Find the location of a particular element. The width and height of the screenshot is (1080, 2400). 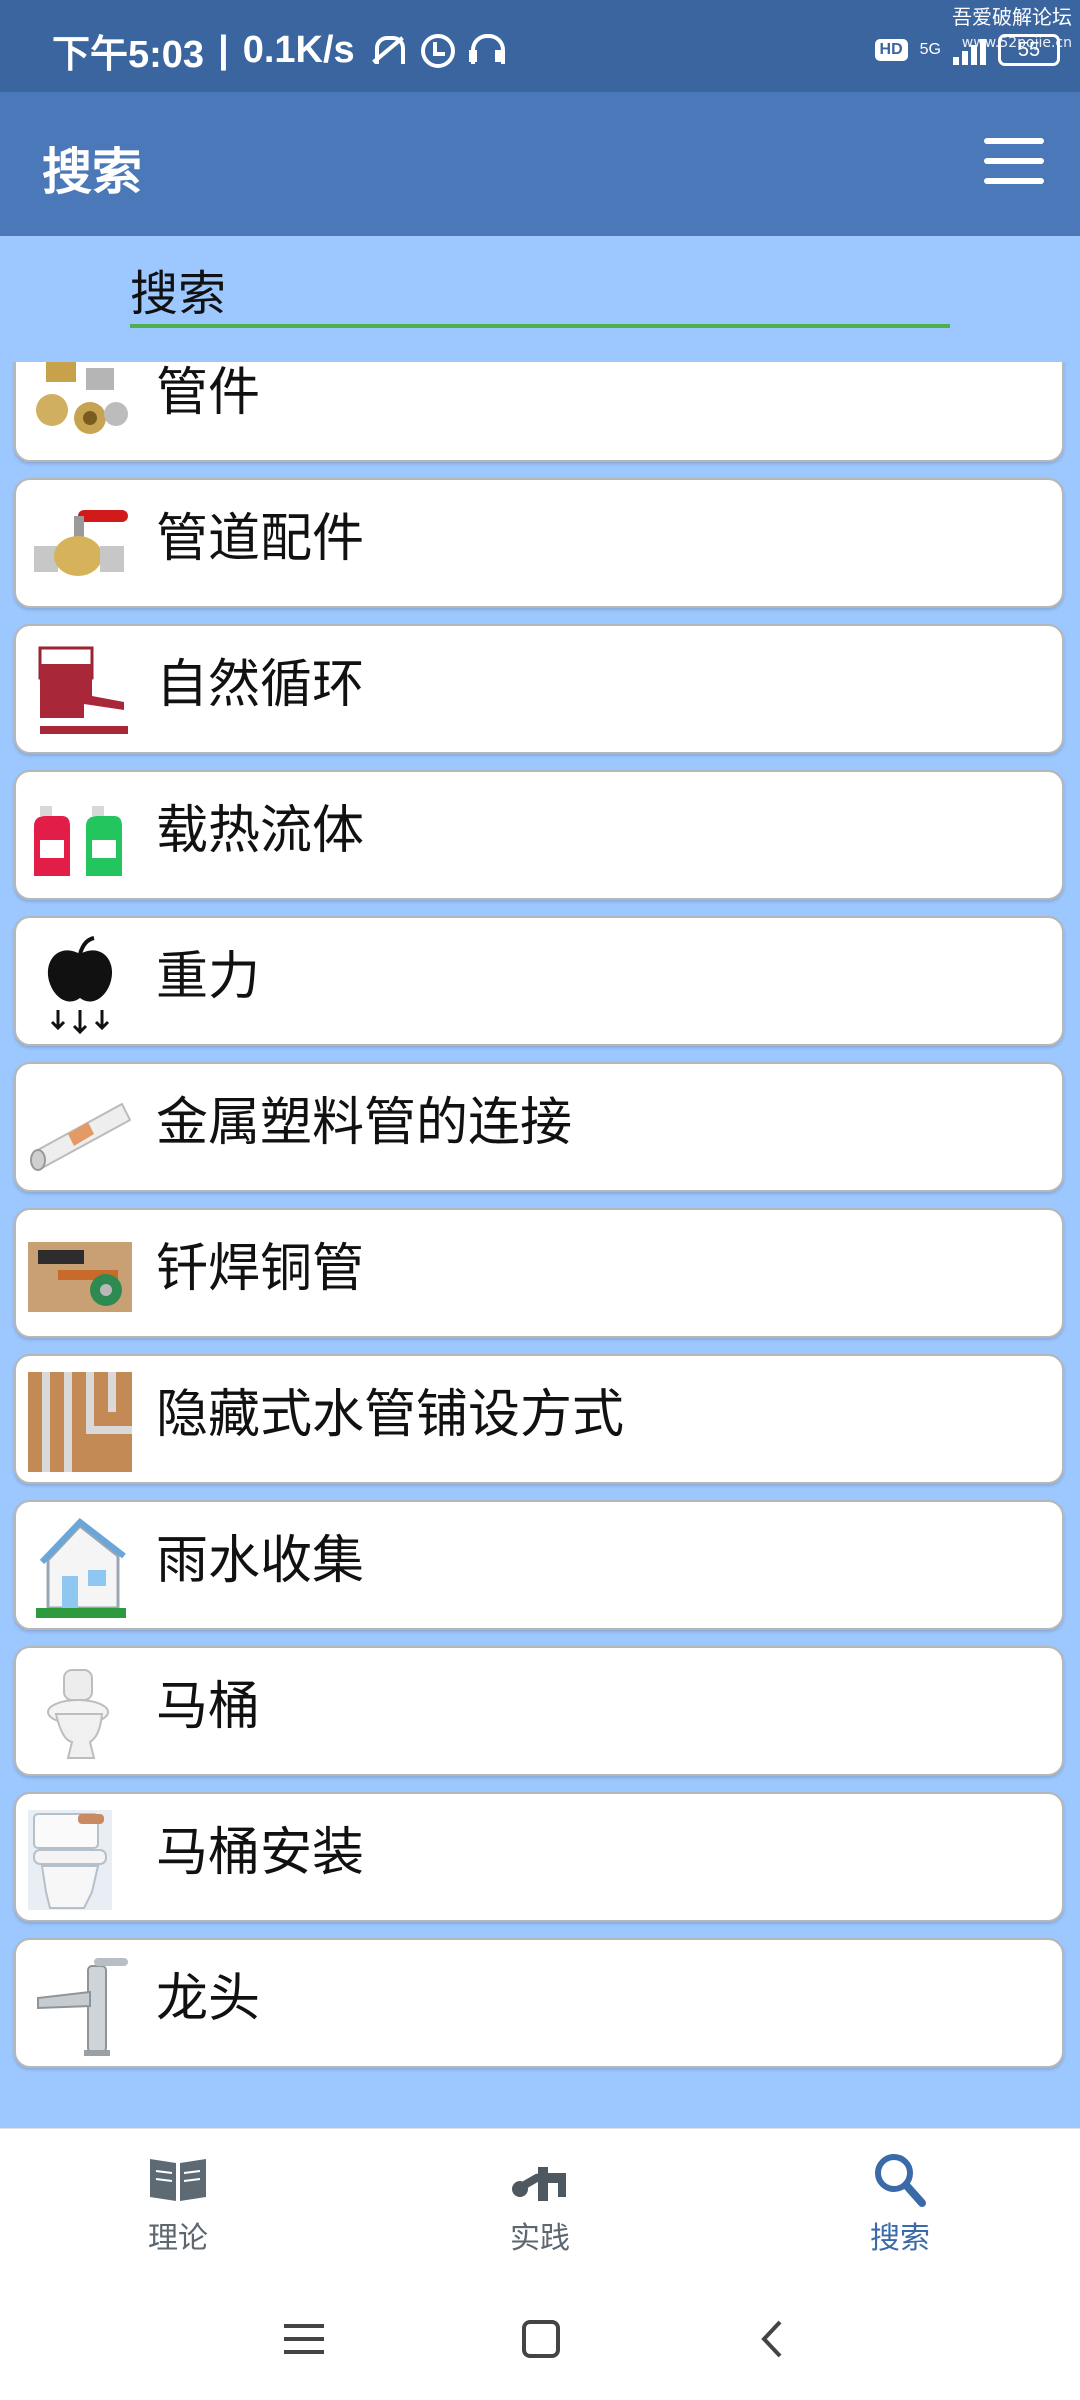

list-item-label: 龙头 is located at coordinates (208, 1999).